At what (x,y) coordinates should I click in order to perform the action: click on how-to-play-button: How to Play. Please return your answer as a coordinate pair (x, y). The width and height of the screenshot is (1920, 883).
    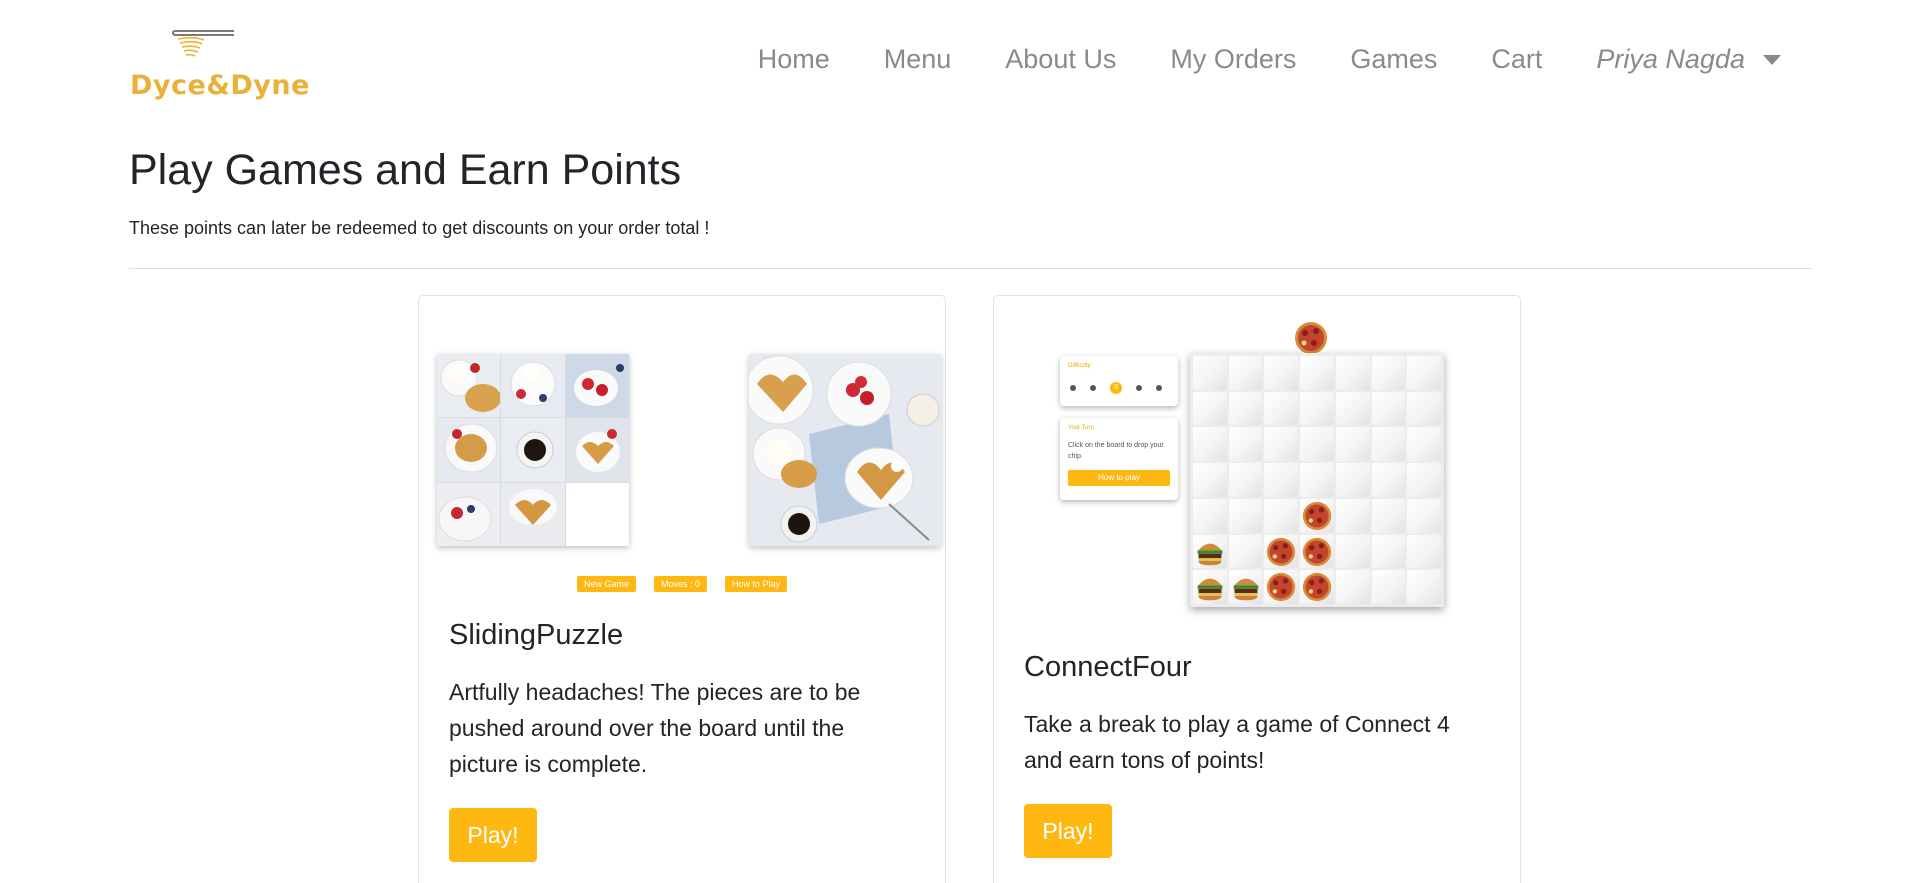
    Looking at the image, I should click on (756, 584).